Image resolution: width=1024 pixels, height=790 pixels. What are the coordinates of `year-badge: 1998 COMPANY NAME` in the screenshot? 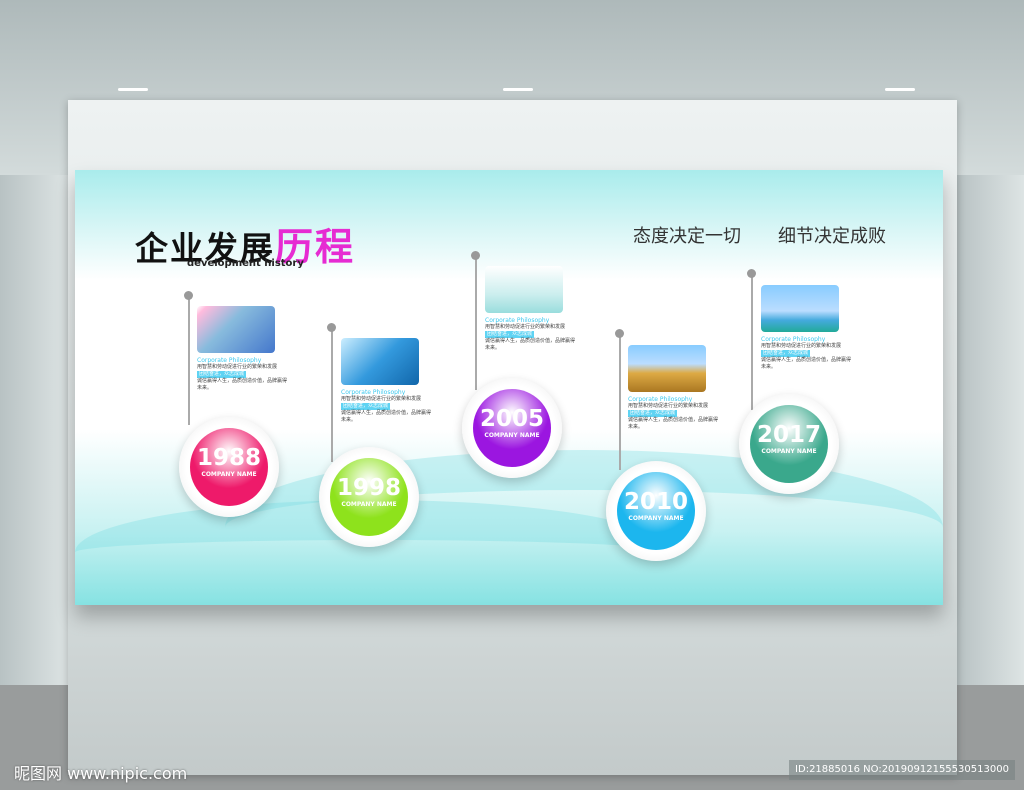 It's located at (369, 497).